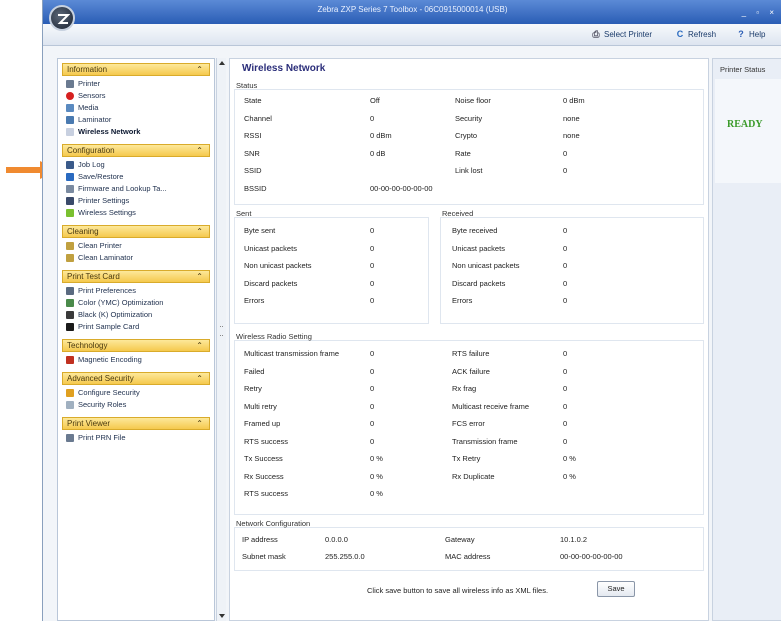 The image size is (781, 621). Describe the element at coordinates (284, 68) in the screenshot. I see `page-title: Wireless Network` at that location.